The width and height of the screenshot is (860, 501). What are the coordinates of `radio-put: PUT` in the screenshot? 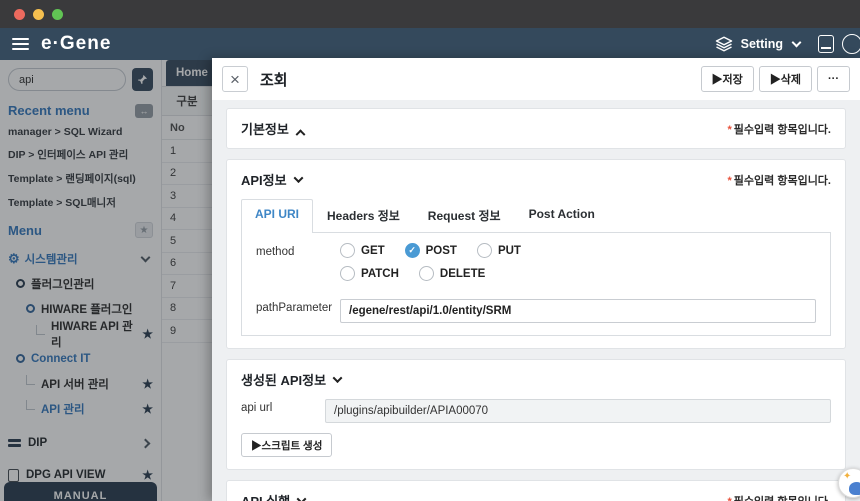 It's located at (498, 250).